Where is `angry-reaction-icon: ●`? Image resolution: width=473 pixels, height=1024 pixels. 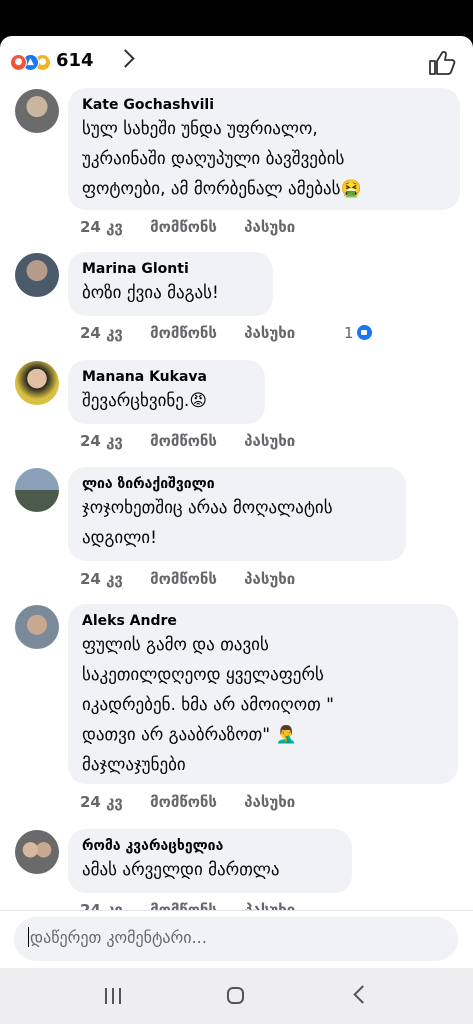
angry-reaction-icon: ● is located at coordinates (18, 62).